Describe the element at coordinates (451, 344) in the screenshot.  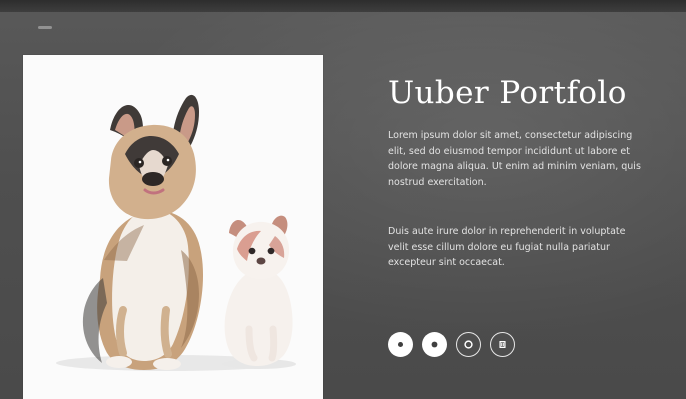
I see `social-links` at that location.